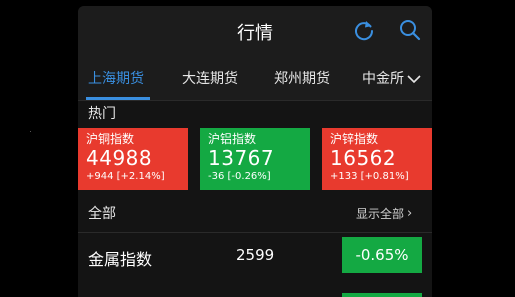 The height and width of the screenshot is (297, 515). Describe the element at coordinates (210, 78) in the screenshot. I see `tab-dalian-futures: 大连期货` at that location.